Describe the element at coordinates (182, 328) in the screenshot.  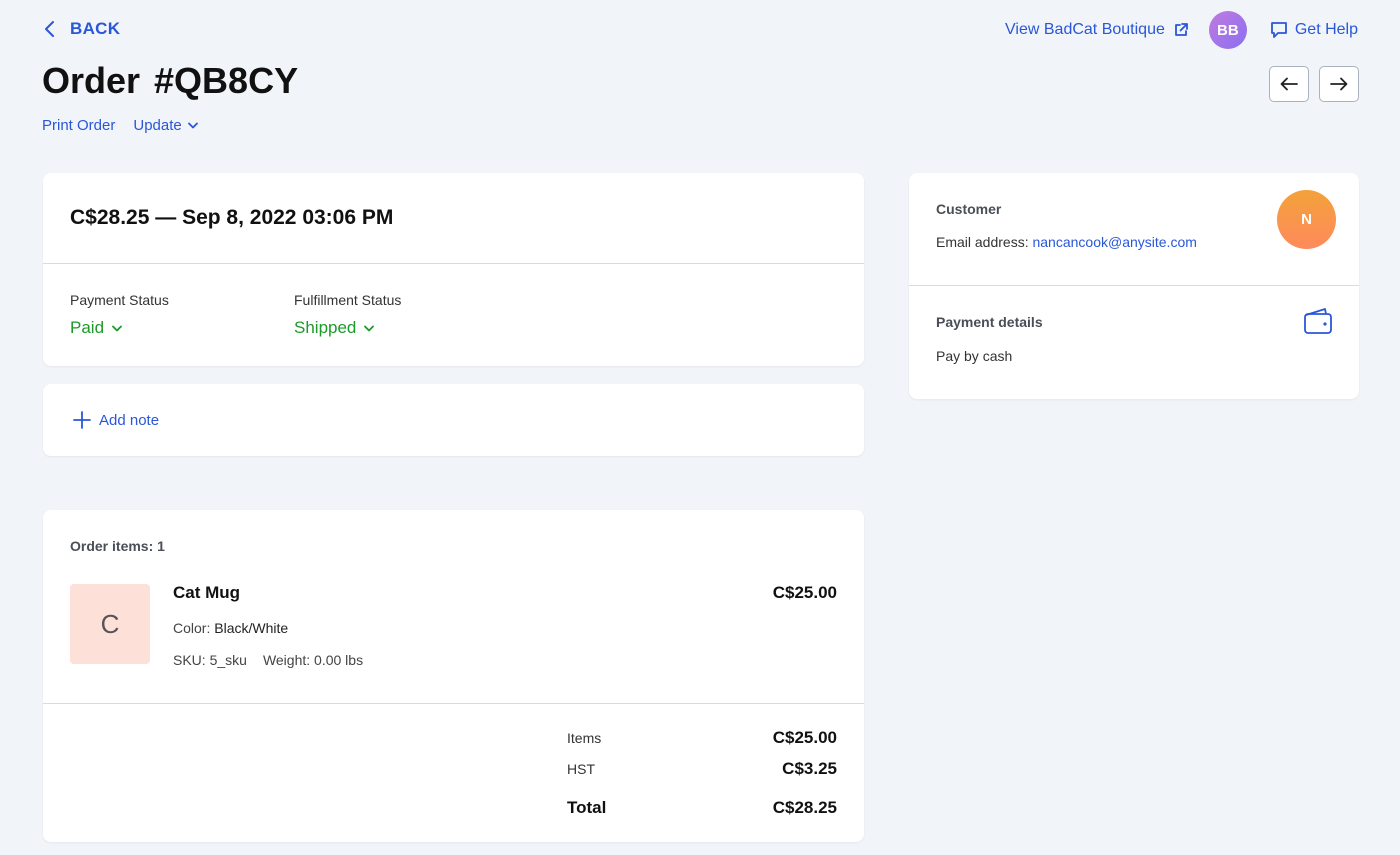
I see `payment-status-dropdown: Paid` at that location.